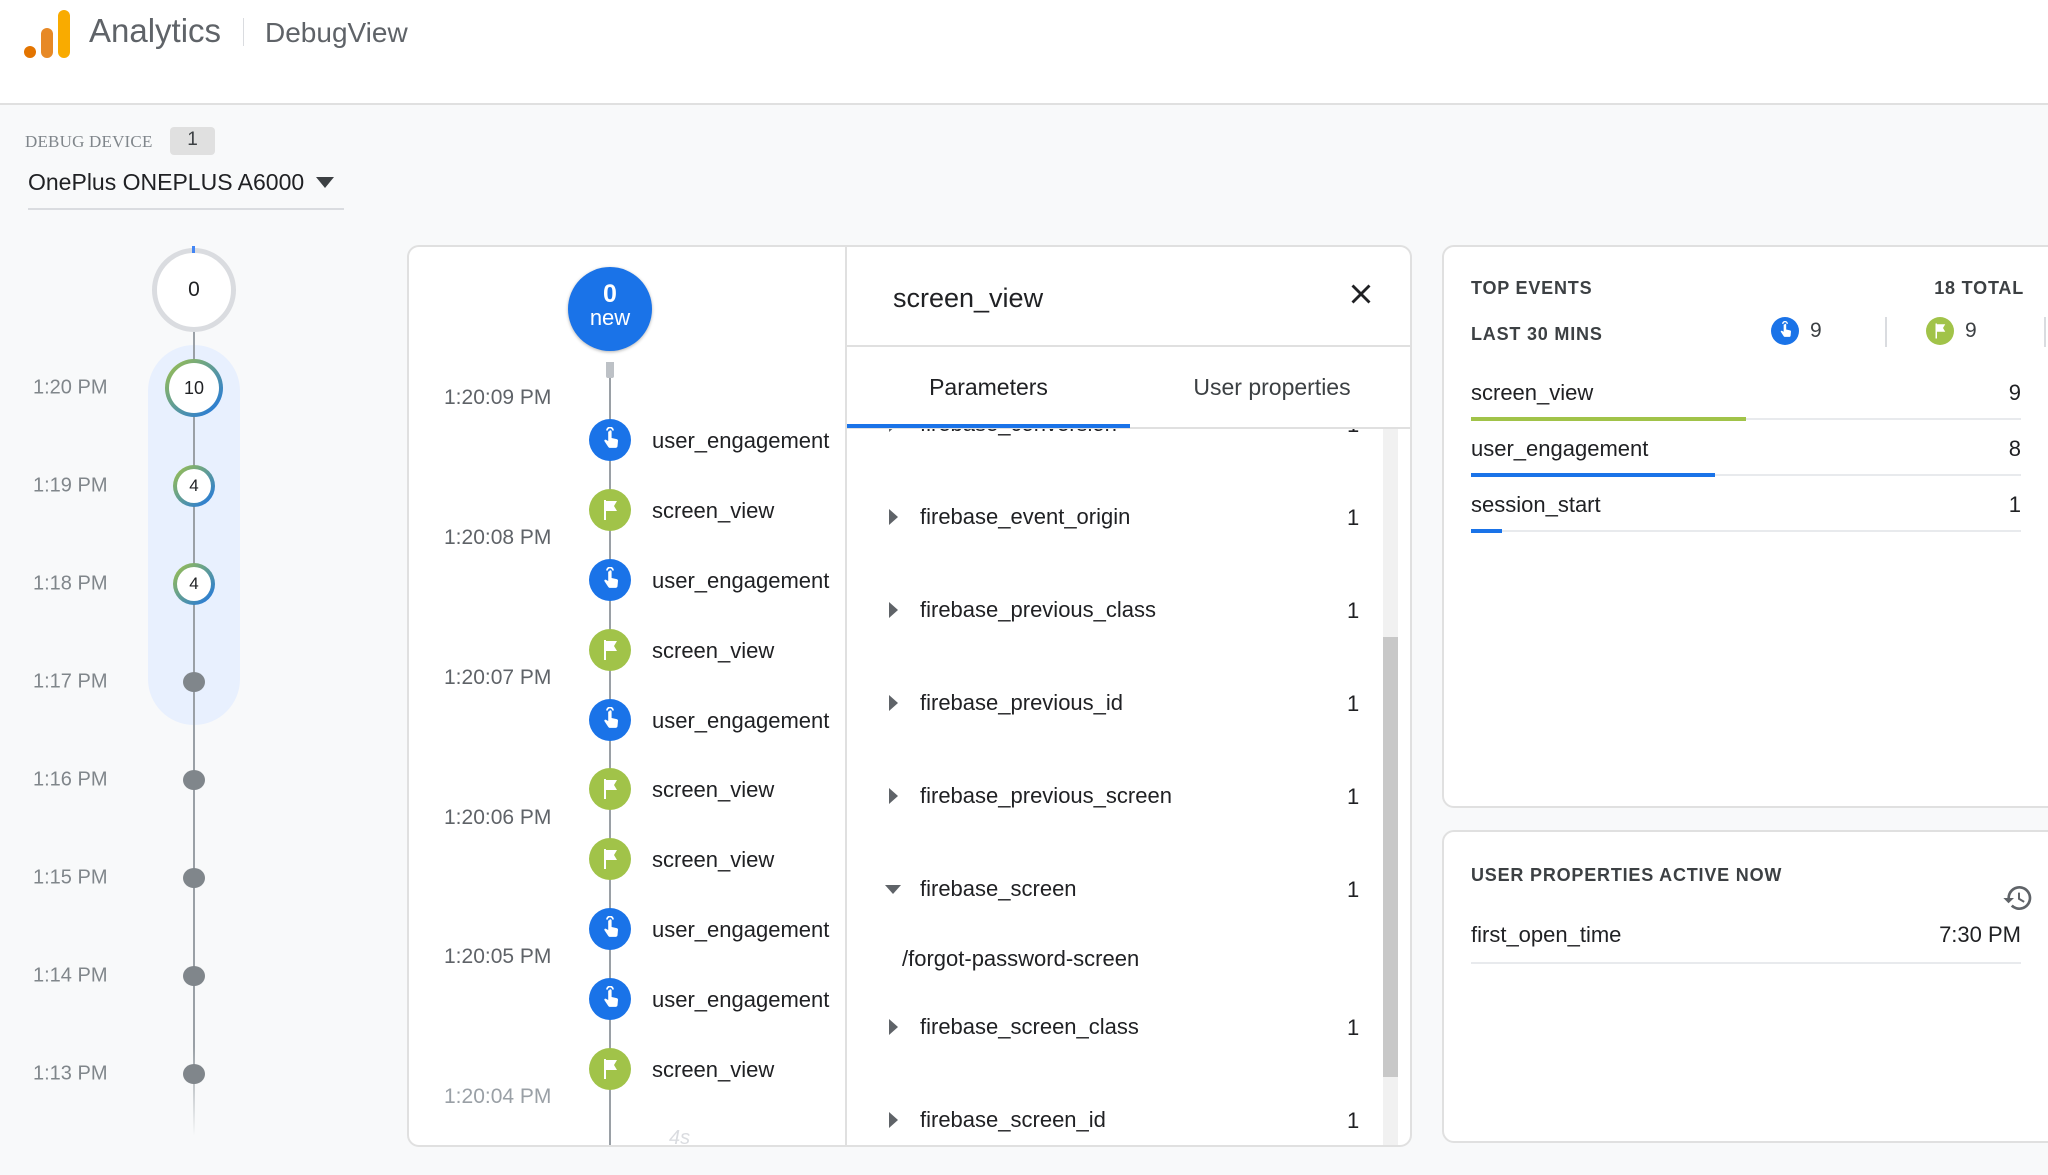 Image resolution: width=2048 pixels, height=1175 pixels. What do you see at coordinates (610, 317) in the screenshot?
I see `new-events-label: new` at bounding box center [610, 317].